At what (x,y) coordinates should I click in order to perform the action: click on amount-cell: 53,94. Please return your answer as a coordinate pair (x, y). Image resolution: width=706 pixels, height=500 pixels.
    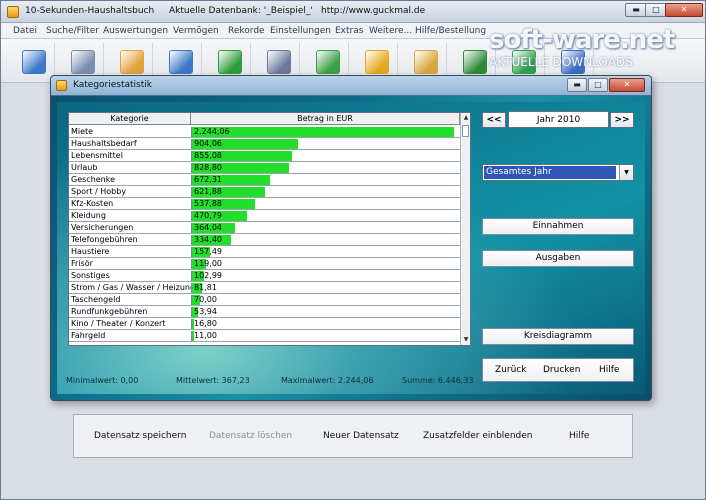
    Looking at the image, I should click on (325, 312).